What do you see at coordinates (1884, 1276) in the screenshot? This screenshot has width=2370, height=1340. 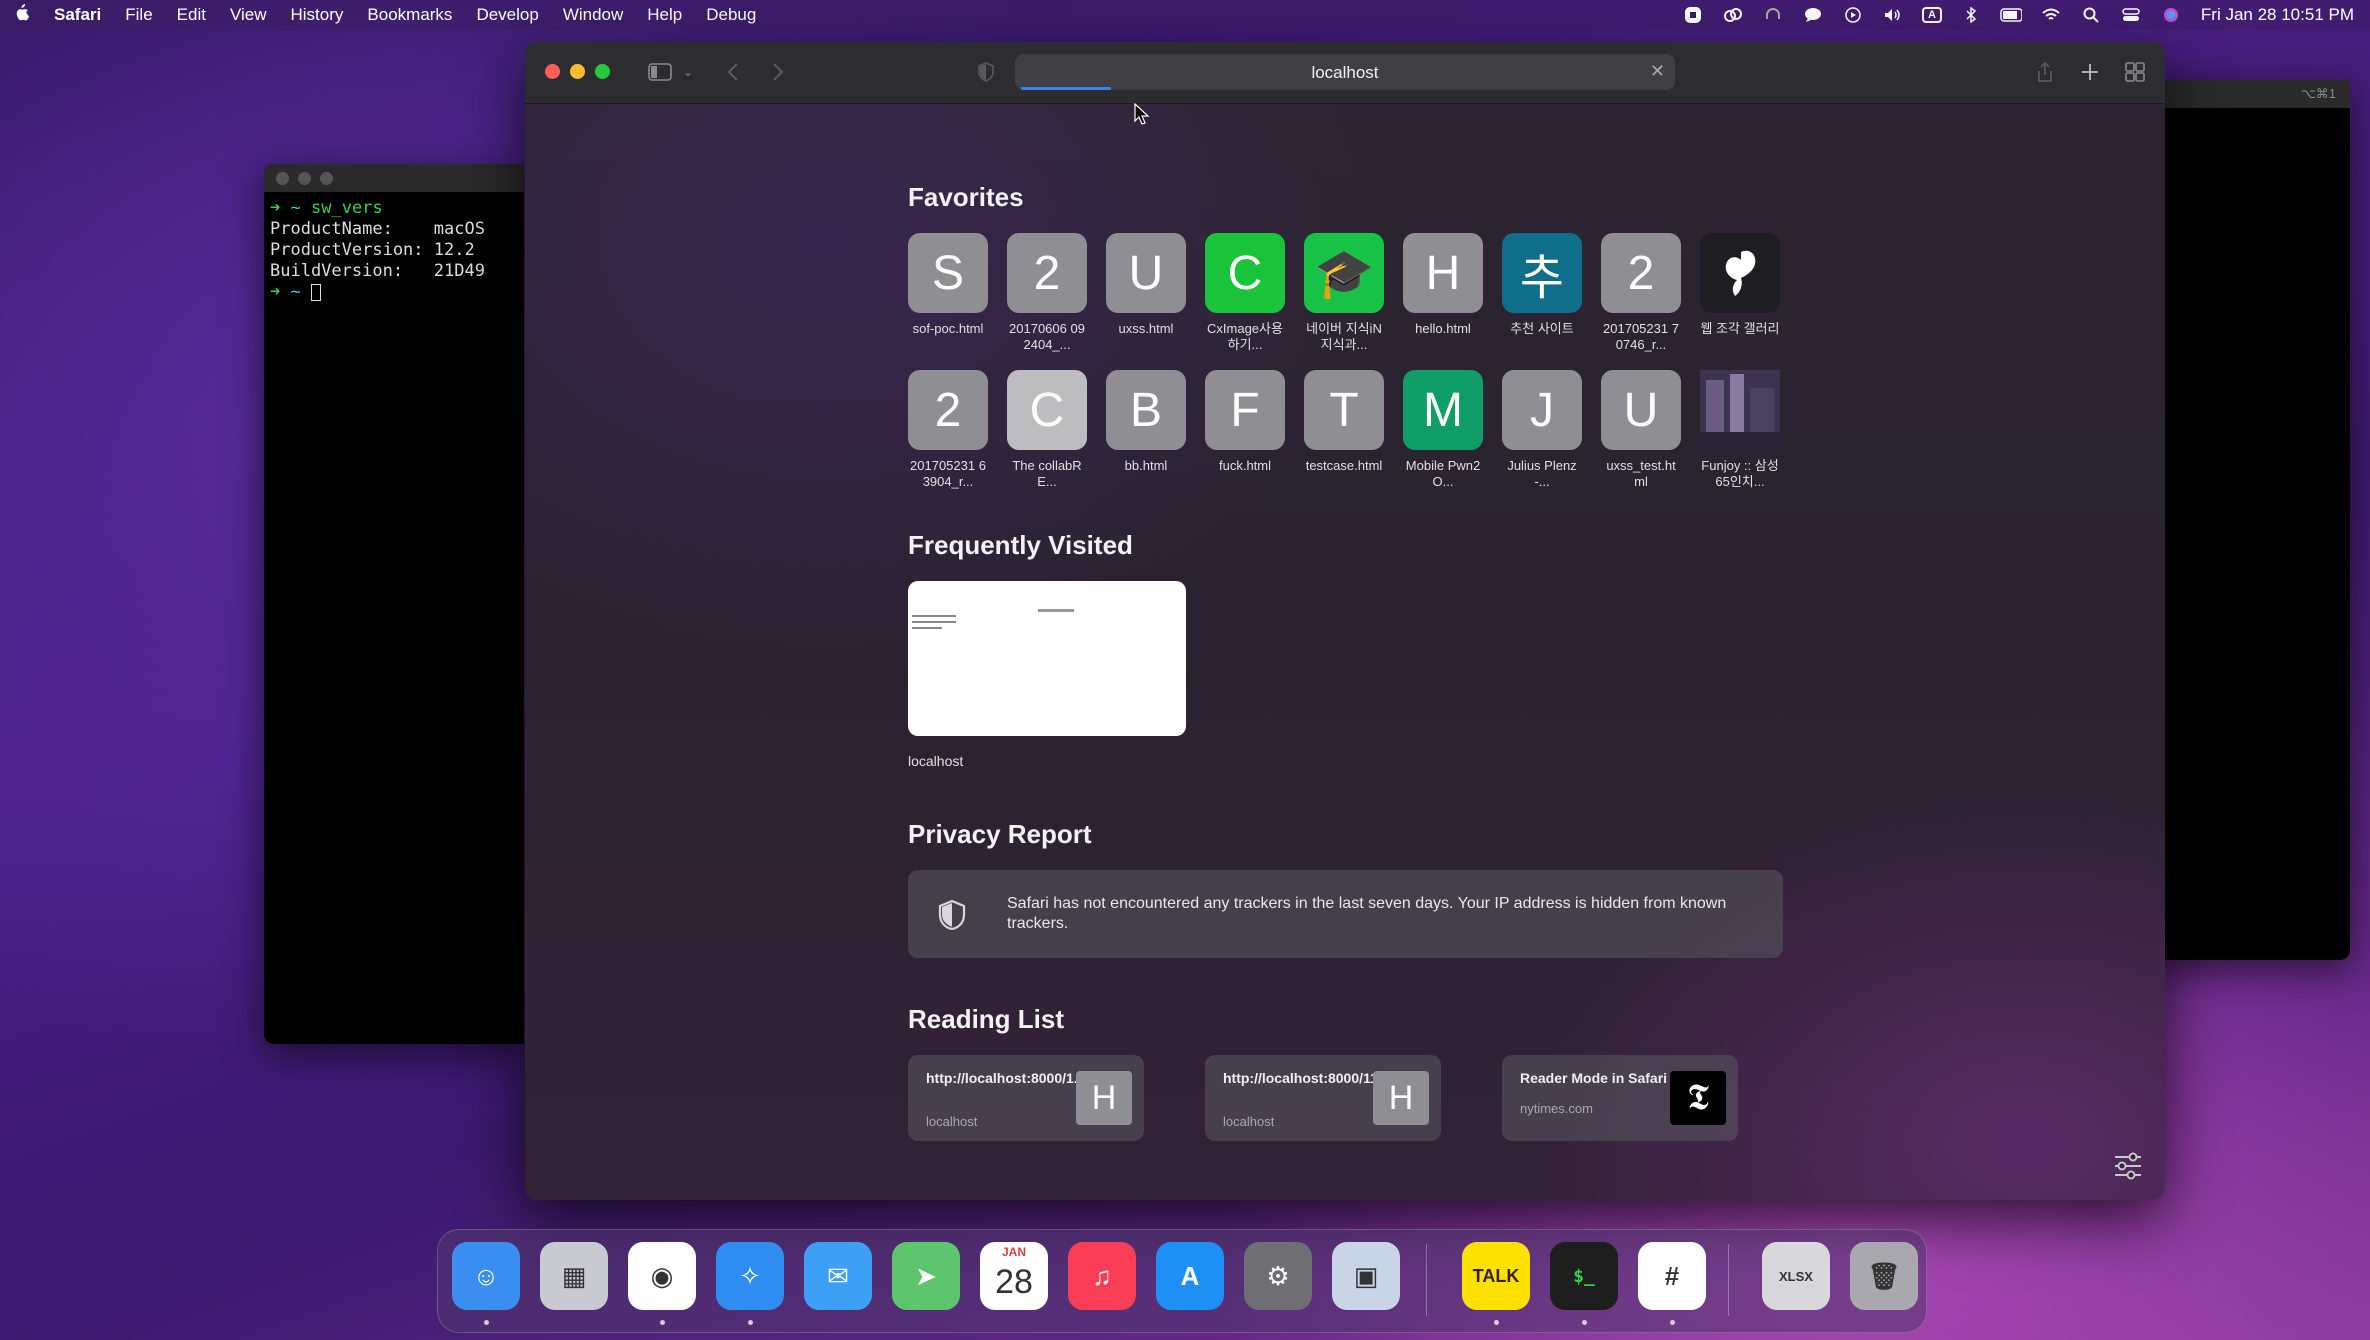 I see `dock-app-trash: 🗑` at bounding box center [1884, 1276].